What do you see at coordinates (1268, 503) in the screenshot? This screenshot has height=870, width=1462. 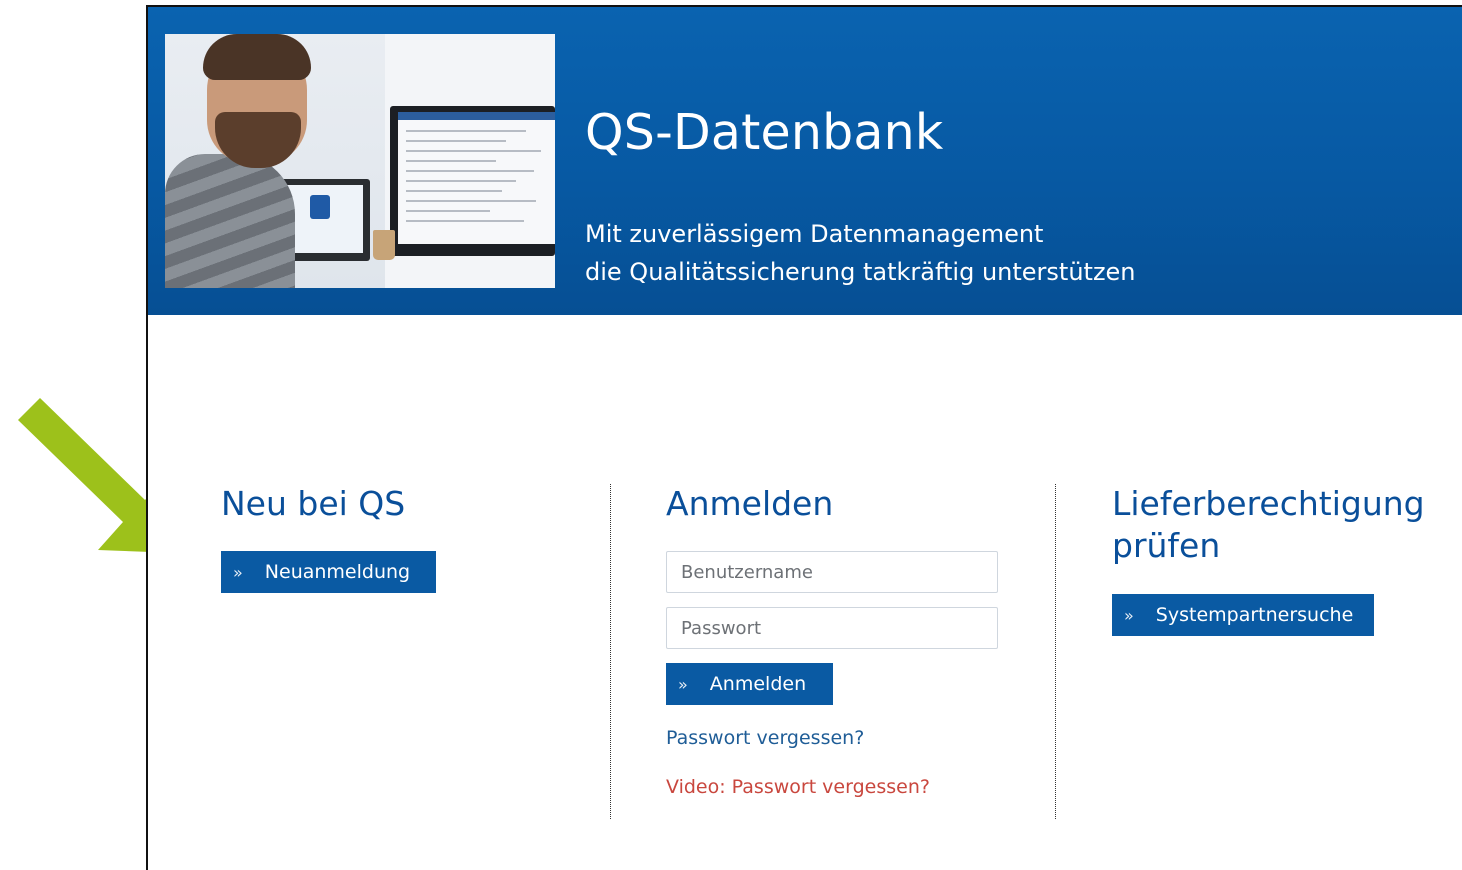 I see `supplier-title-line-1: Lieferberechtigung` at bounding box center [1268, 503].